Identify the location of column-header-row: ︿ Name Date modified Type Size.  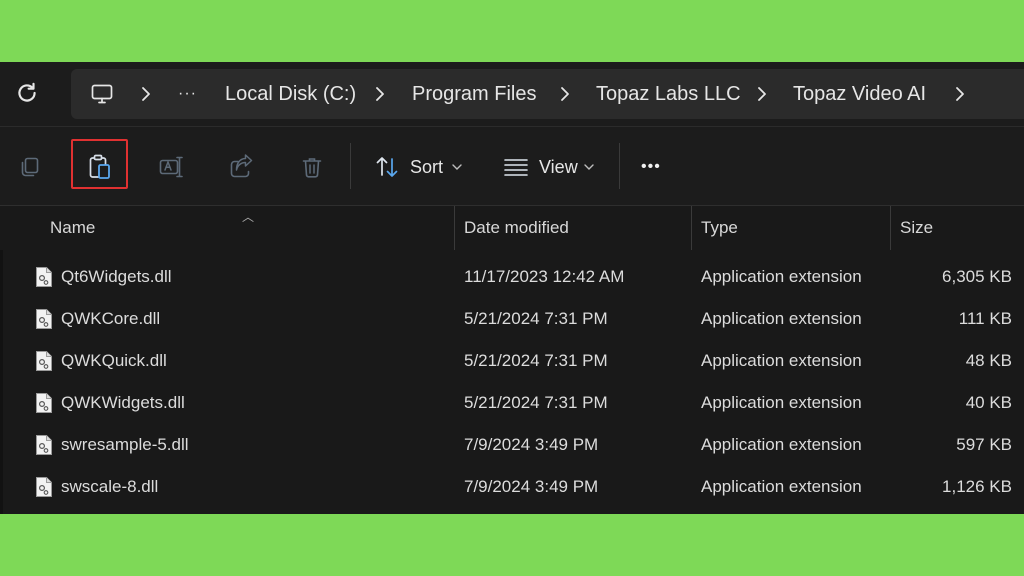
(512, 228).